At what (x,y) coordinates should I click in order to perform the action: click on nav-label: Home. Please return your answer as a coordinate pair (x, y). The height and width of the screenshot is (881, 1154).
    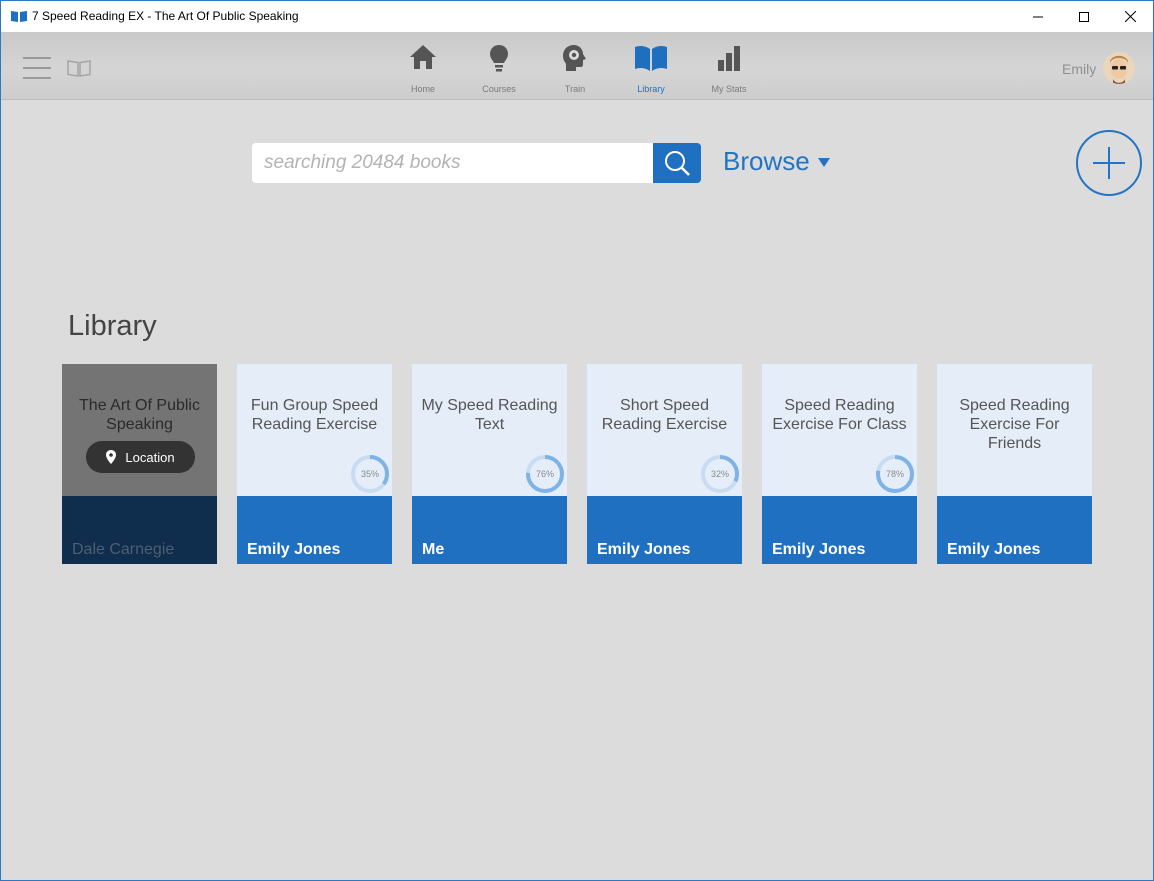
    Looking at the image, I should click on (422, 89).